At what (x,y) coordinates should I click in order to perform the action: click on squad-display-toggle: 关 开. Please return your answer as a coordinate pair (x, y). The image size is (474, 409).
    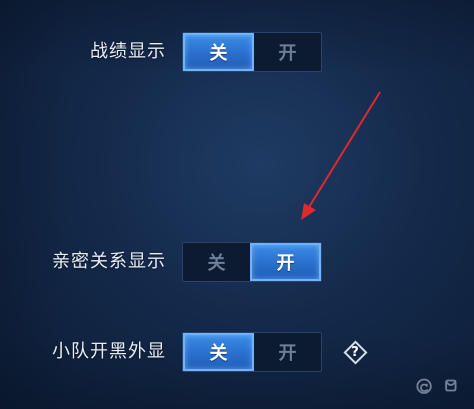
    Looking at the image, I should click on (252, 352).